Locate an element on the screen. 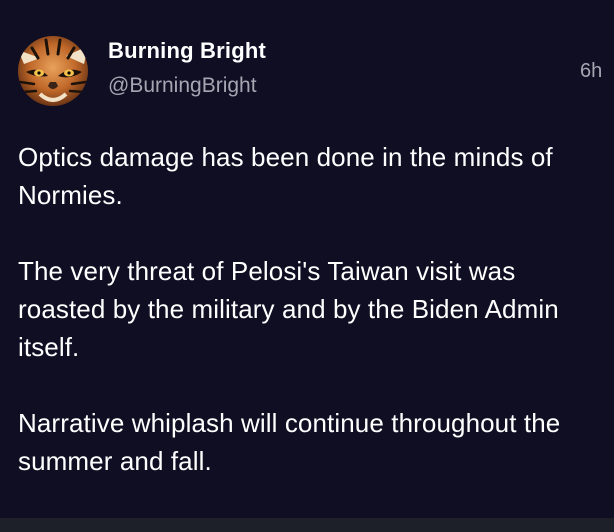 The image size is (614, 532). post-timestamp: 6h is located at coordinates (591, 71).